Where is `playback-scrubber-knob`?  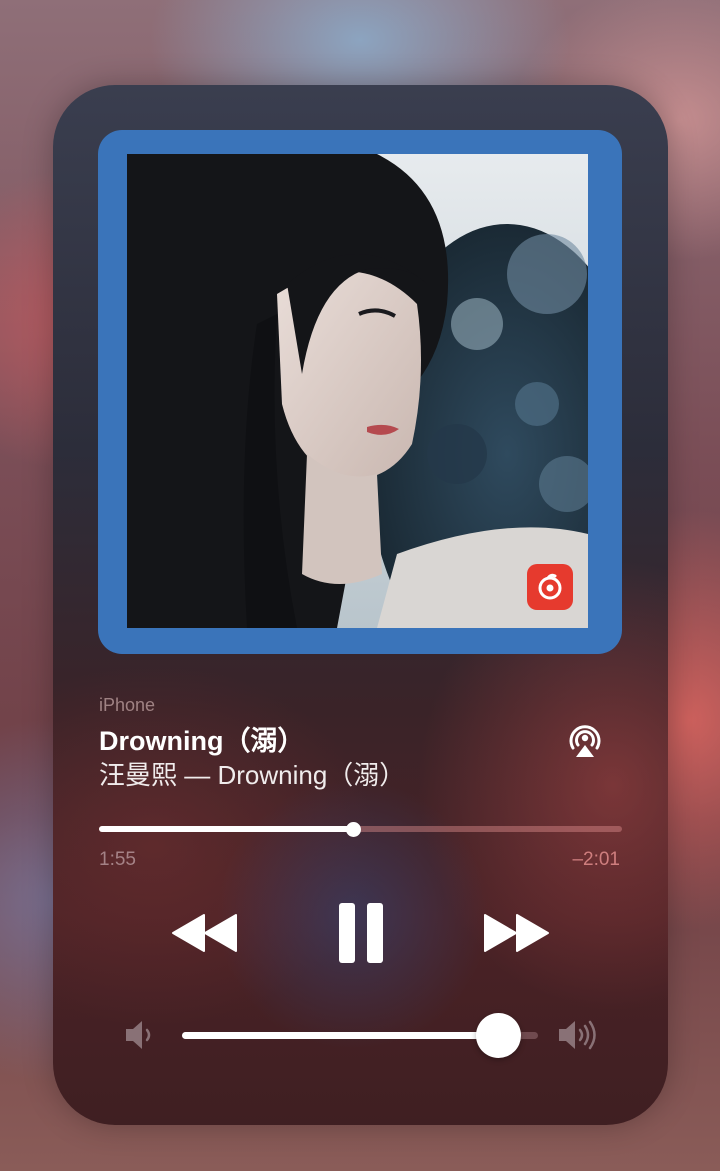 playback-scrubber-knob is located at coordinates (354, 829).